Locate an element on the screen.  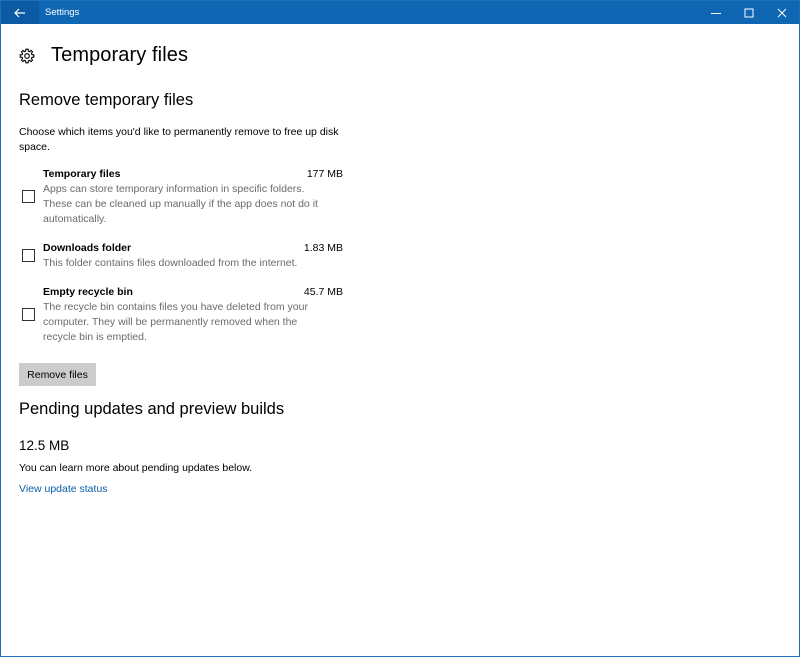
page-header: Temporary files is located at coordinates (103, 55).